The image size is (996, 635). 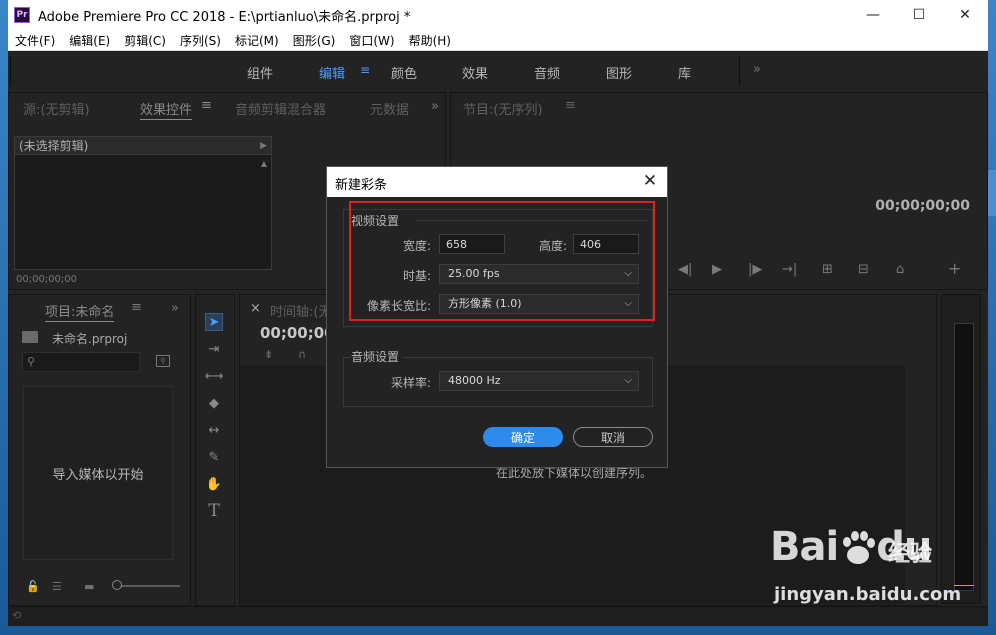 I want to click on watermark-url: jingyan.baidu.com, so click(x=868, y=594).